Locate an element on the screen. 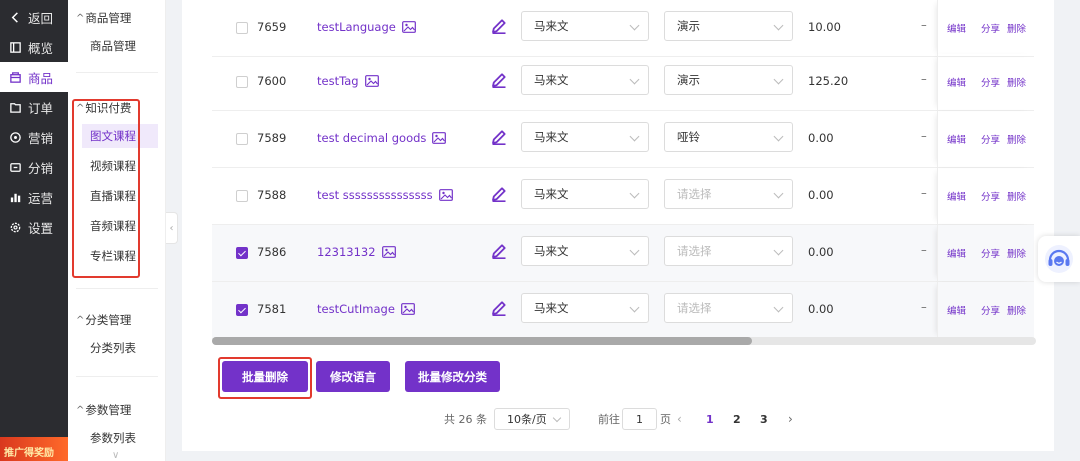  chevron-up-icon: ^ is located at coordinates (80, 410).